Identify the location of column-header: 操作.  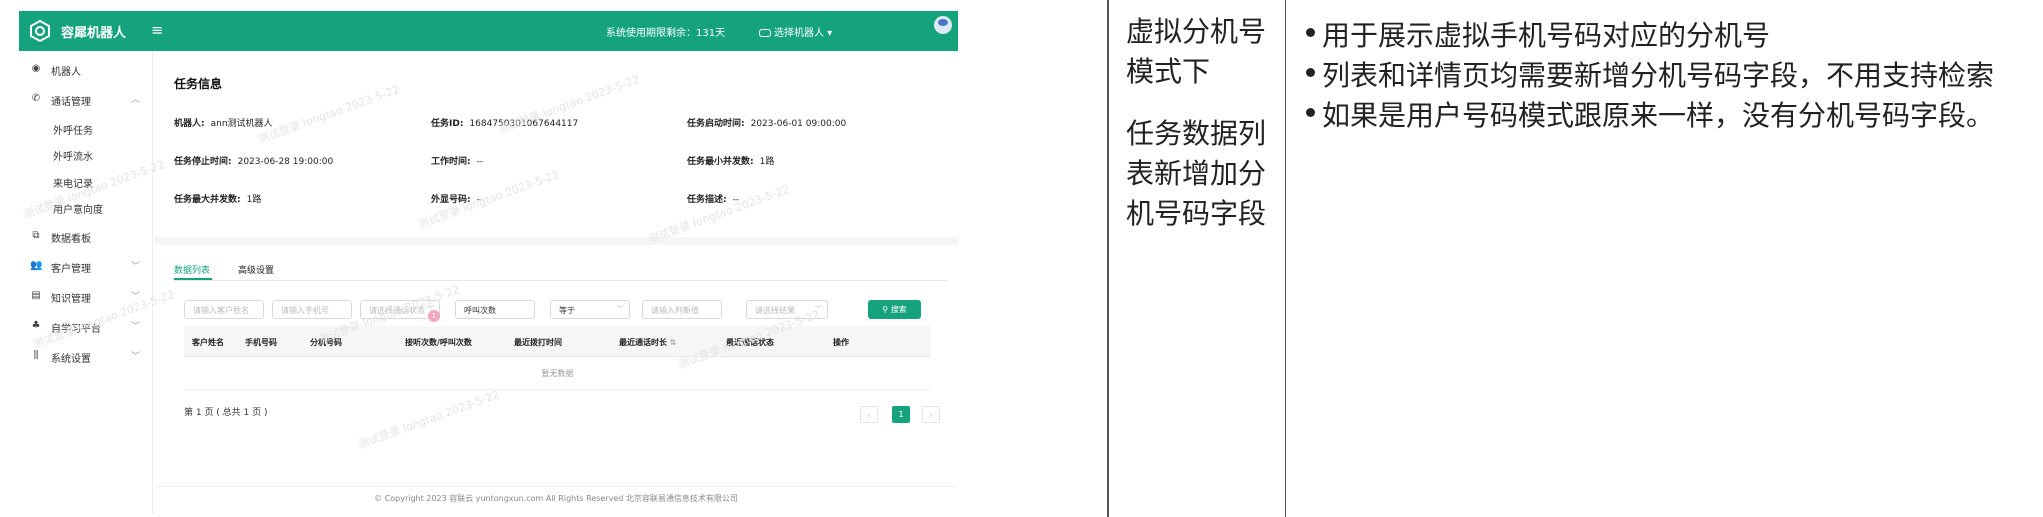
(841, 342).